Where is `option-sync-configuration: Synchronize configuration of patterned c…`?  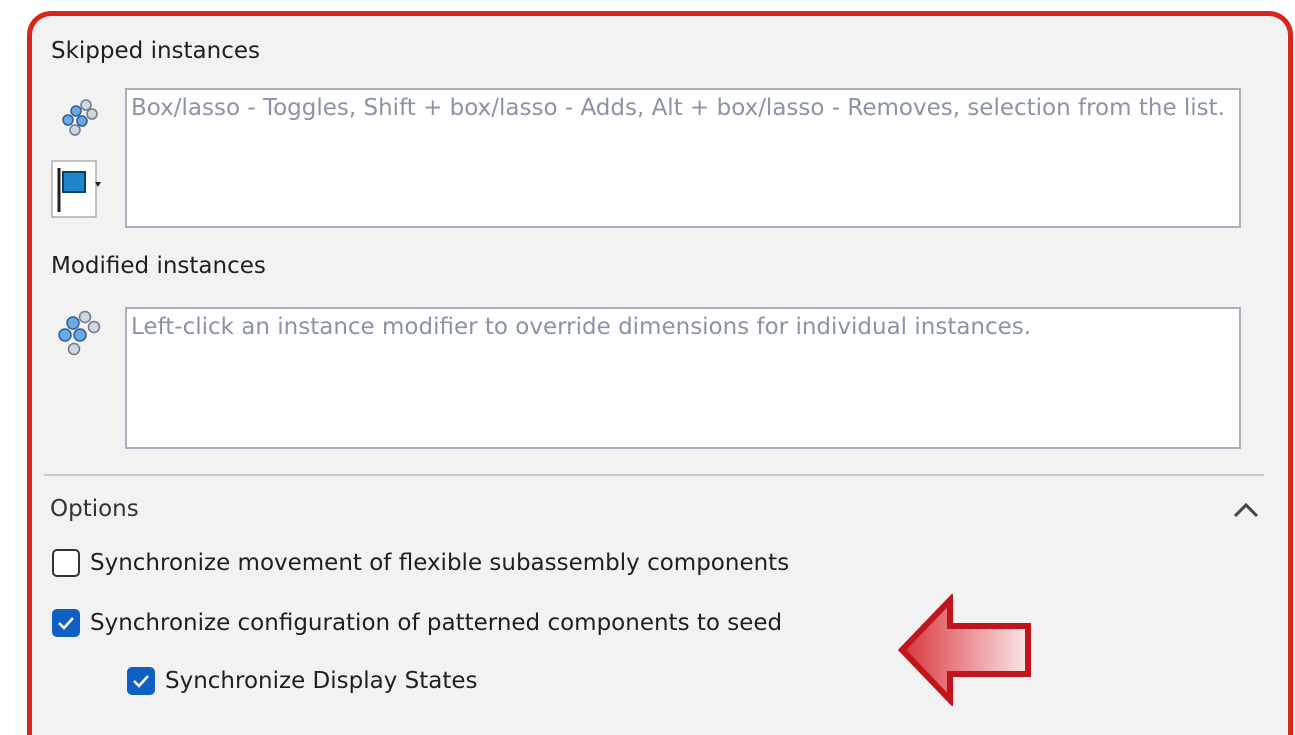 option-sync-configuration: Synchronize configuration of patterned c… is located at coordinates (417, 623).